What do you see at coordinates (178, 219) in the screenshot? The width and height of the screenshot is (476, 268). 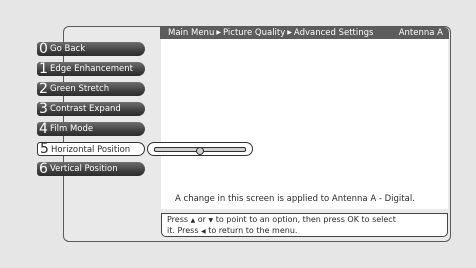 I see `help-text-part: Press` at bounding box center [178, 219].